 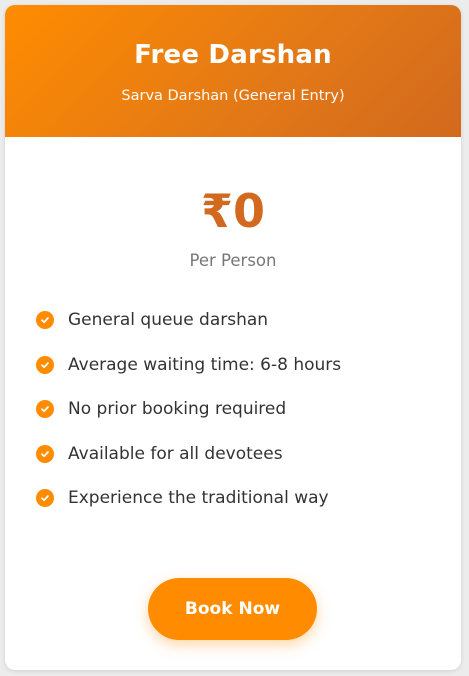 I want to click on card-title: Free Darshan, so click(x=233, y=55).